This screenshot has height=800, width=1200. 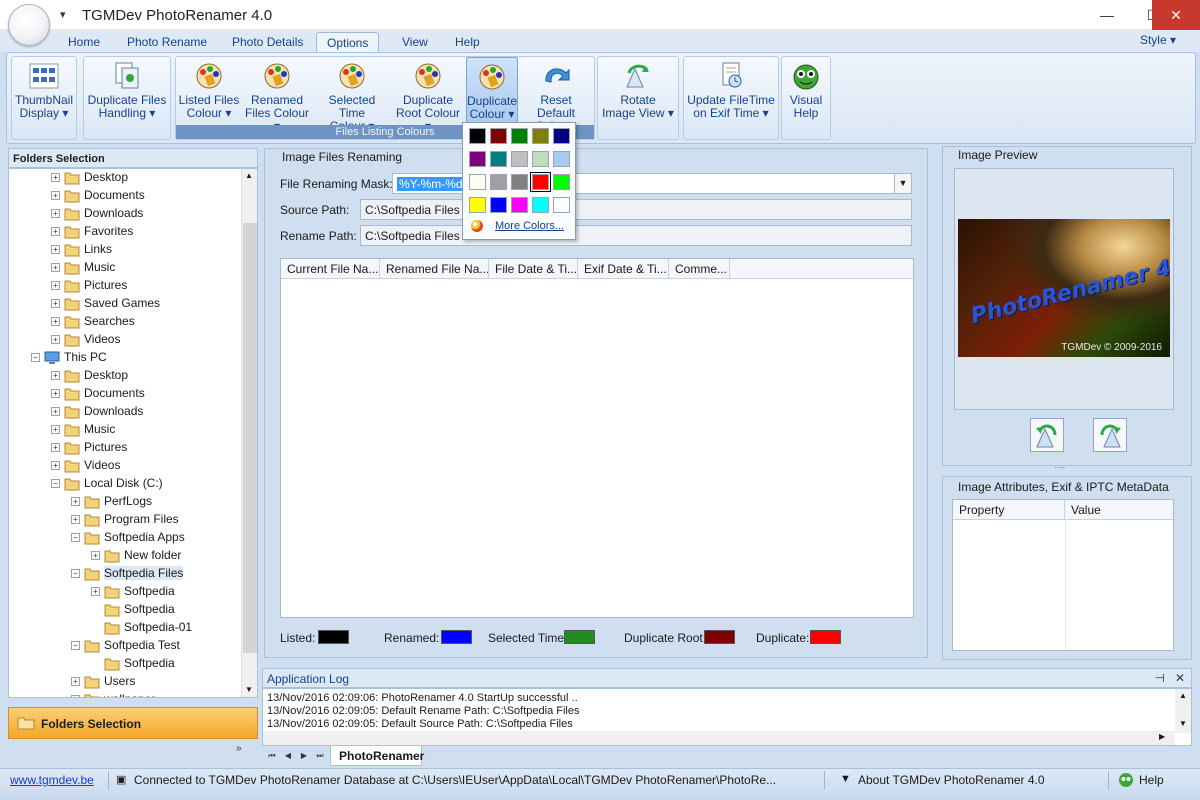 What do you see at coordinates (1180, 678) in the screenshot?
I see `close-icon: ✕` at bounding box center [1180, 678].